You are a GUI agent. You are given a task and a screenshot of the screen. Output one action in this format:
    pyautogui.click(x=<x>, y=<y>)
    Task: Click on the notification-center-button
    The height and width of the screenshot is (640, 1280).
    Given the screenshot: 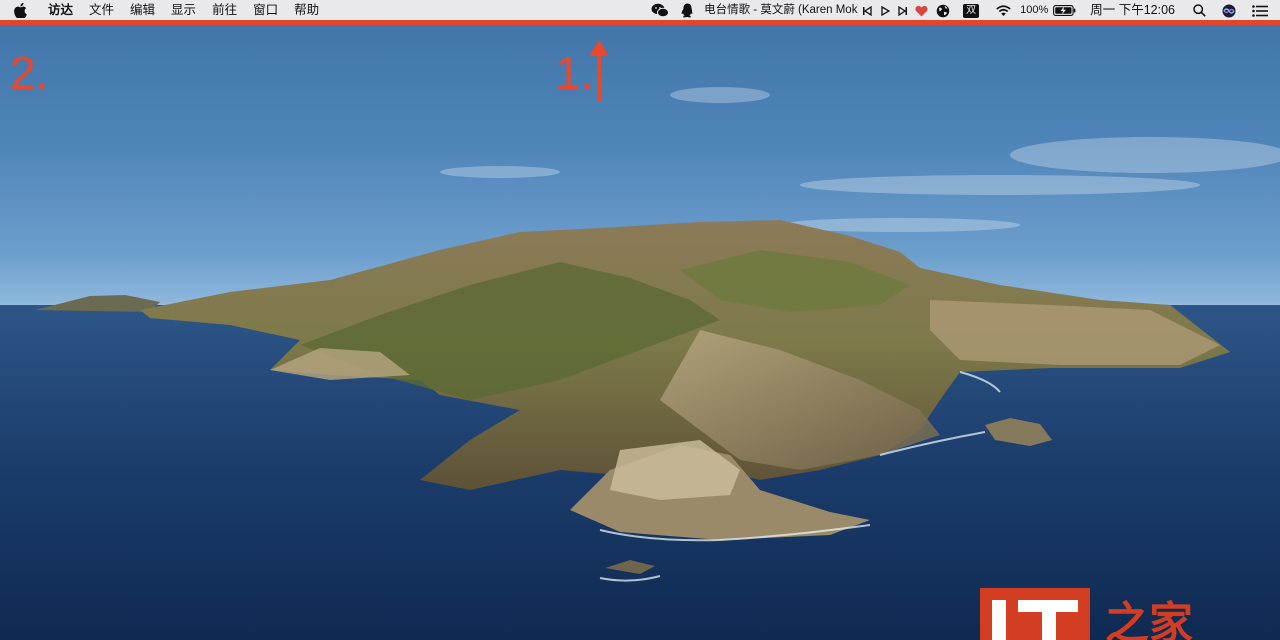 What is the action you would take?
    pyautogui.click(x=1262, y=10)
    